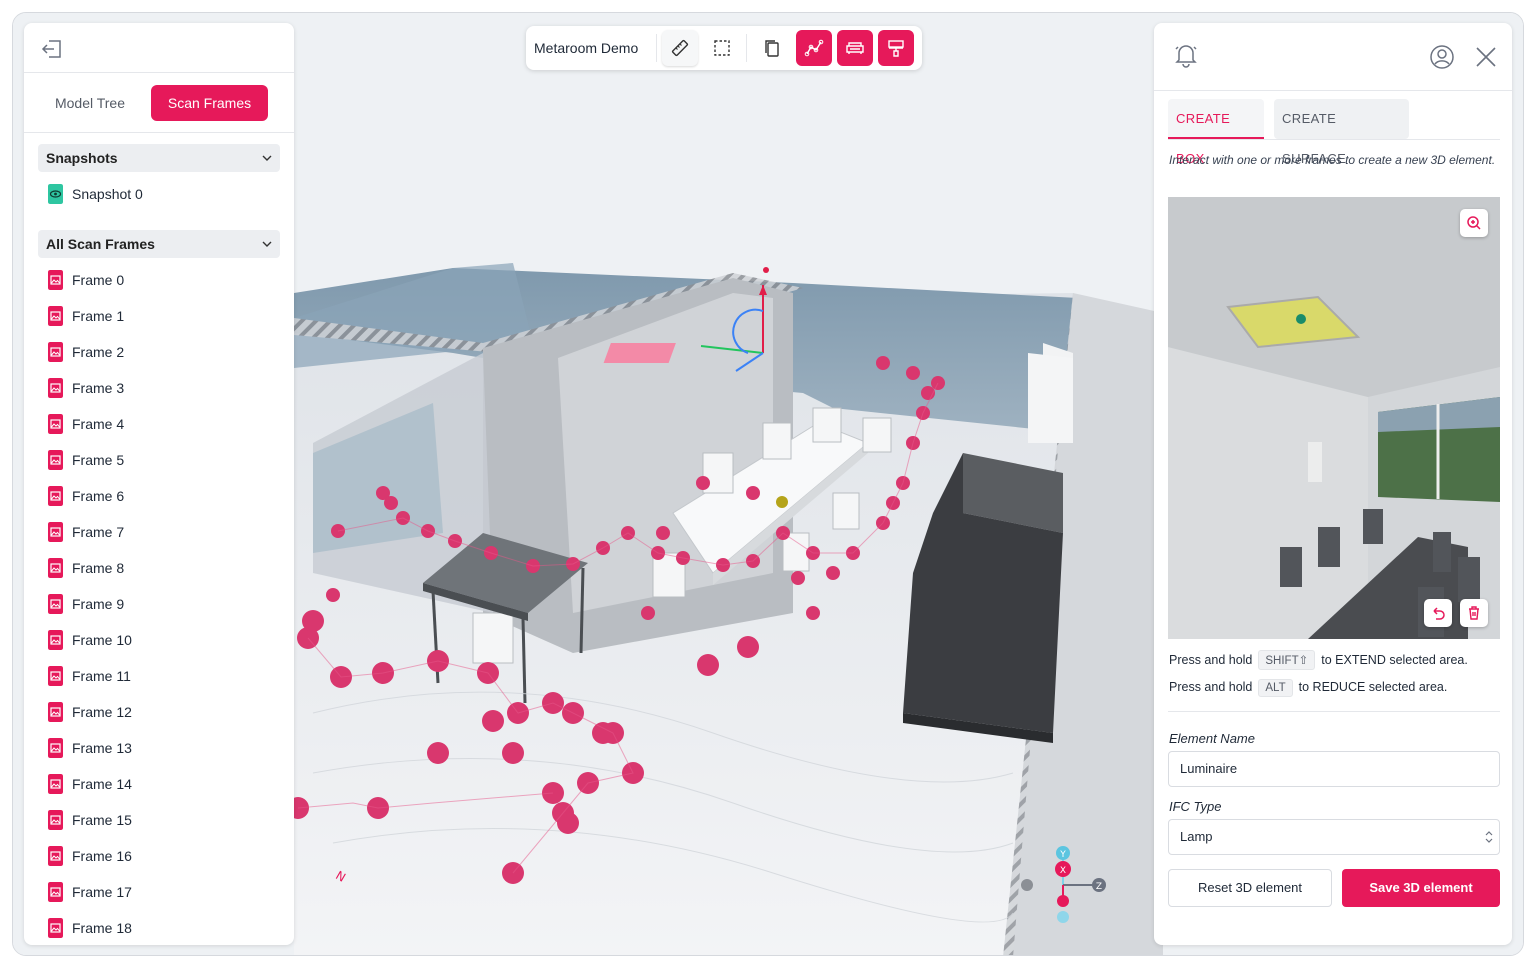 The image size is (1536, 968). I want to click on alt-hint-prefix: Press and hold, so click(1211, 687).